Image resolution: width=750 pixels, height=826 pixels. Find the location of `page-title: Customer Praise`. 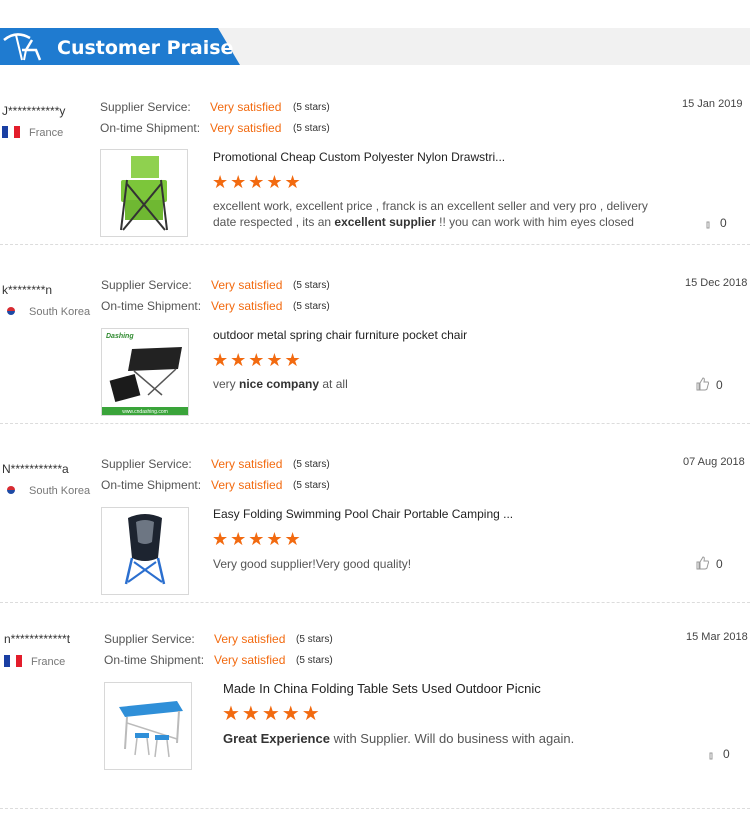

page-title: Customer Praise is located at coordinates (145, 48).